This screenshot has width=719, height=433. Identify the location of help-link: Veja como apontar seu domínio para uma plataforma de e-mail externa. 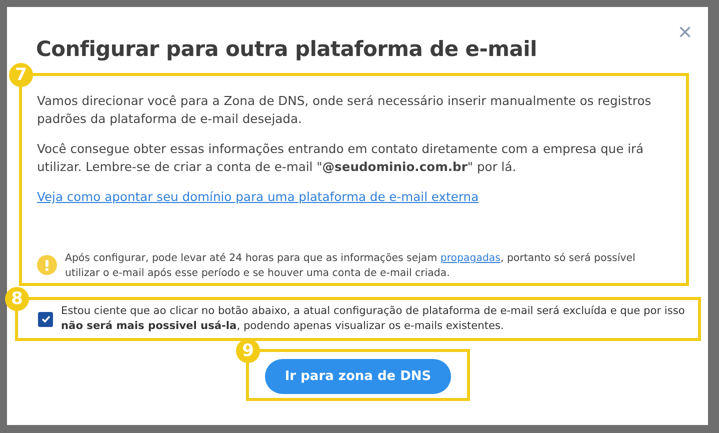
(258, 197).